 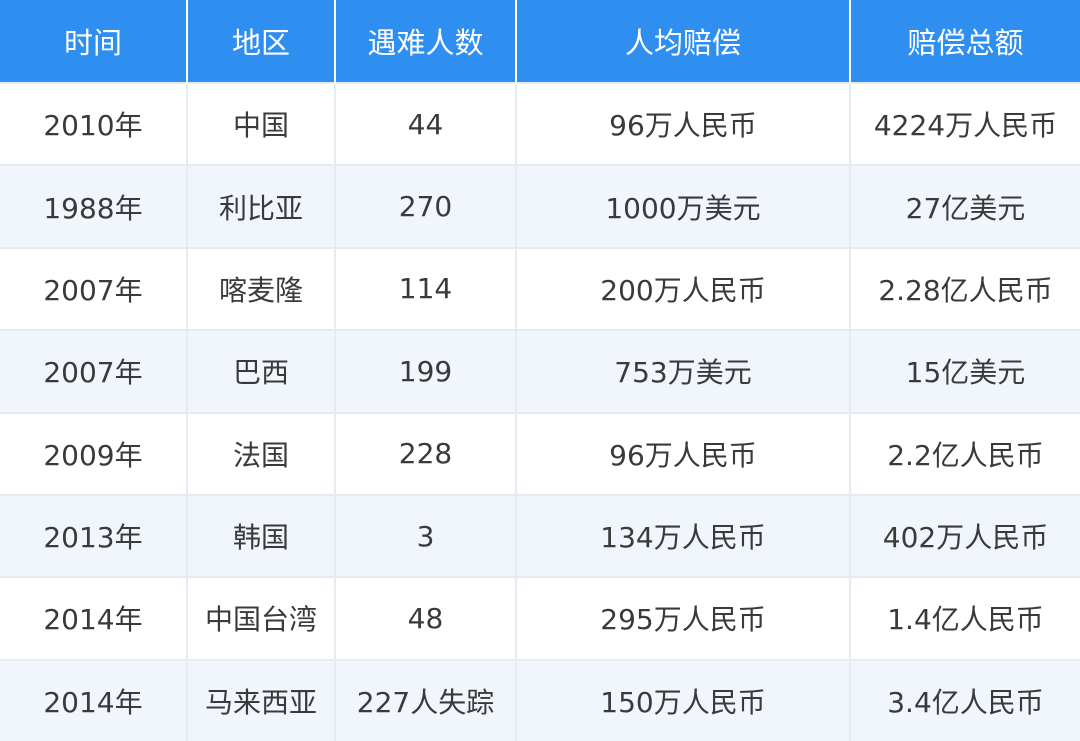 What do you see at coordinates (260, 535) in the screenshot?
I see `cell-region: 韩国` at bounding box center [260, 535].